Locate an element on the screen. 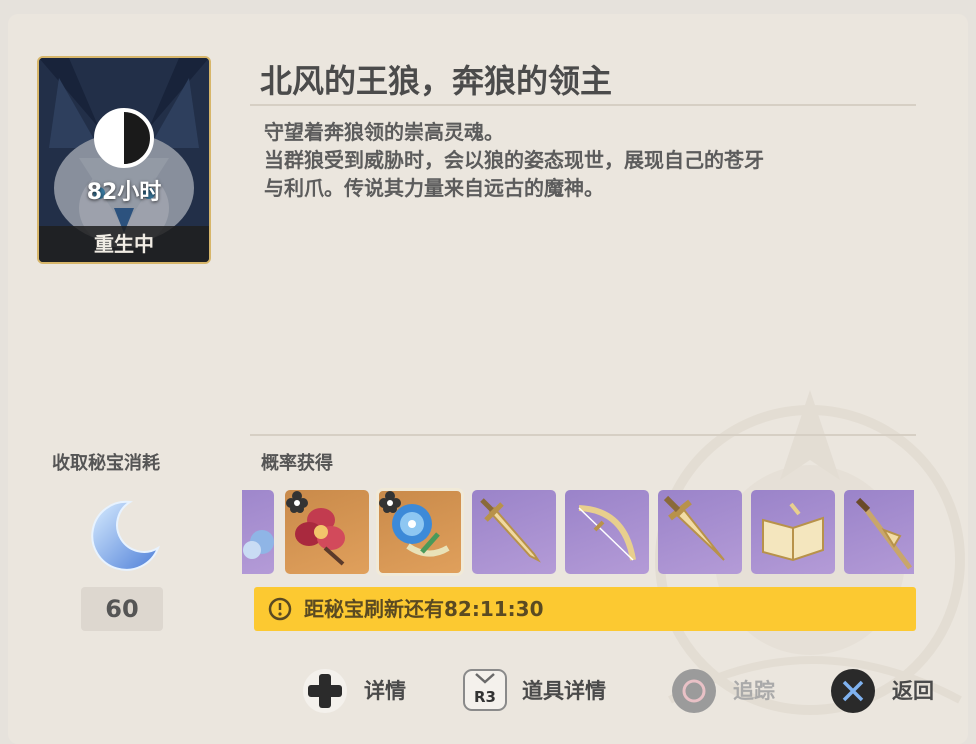 The height and width of the screenshot is (744, 976). claymore-icon is located at coordinates (694, 528).